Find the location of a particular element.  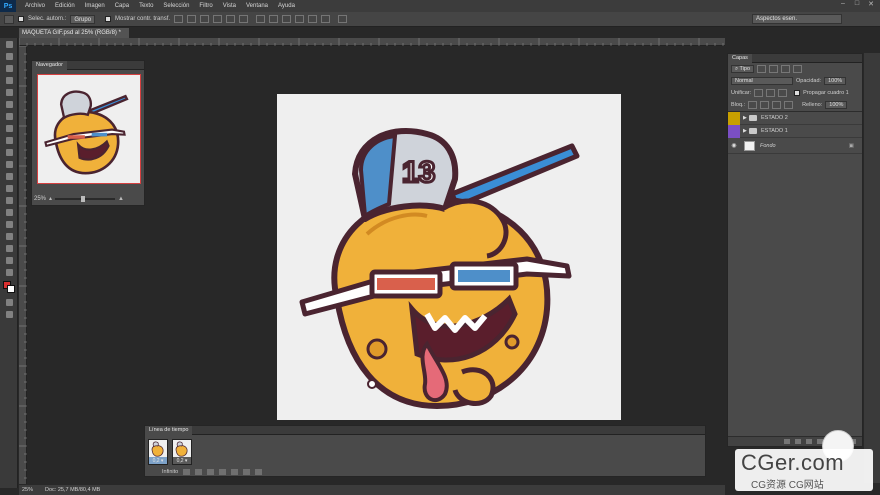

lock-transparency-icon is located at coordinates (753, 105).